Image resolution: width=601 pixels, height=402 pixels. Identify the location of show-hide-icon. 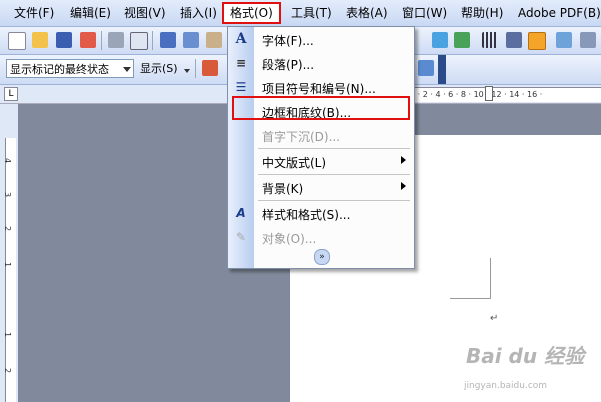
(564, 40).